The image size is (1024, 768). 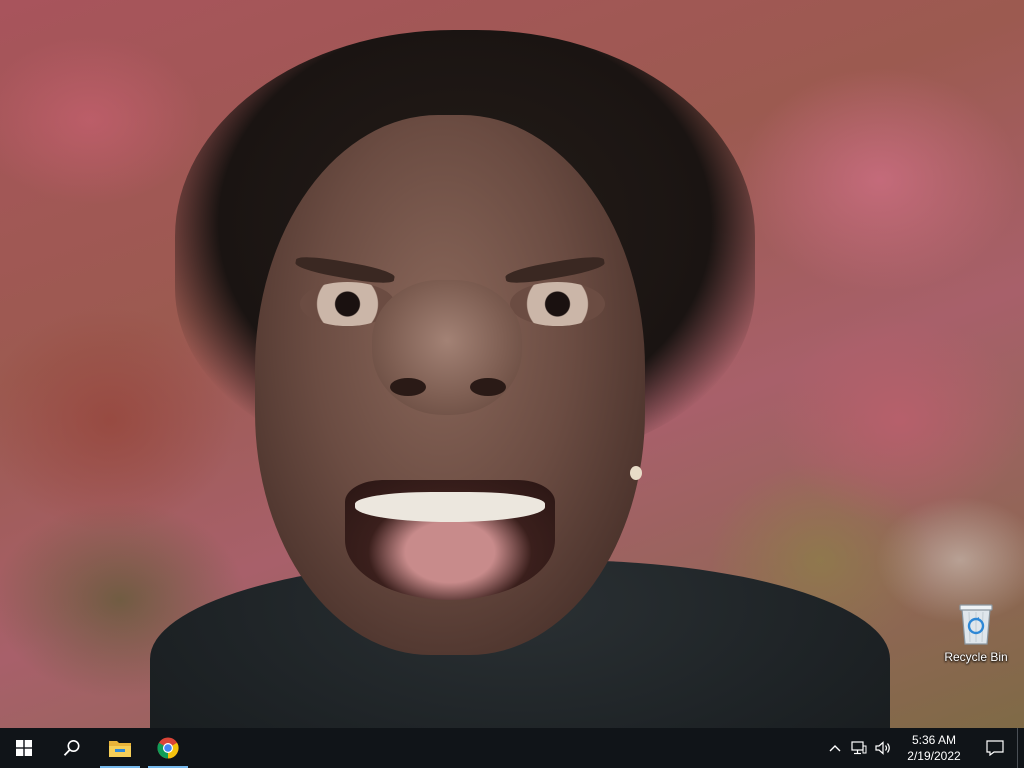 I want to click on show-desktop-button, so click(x=1020, y=748).